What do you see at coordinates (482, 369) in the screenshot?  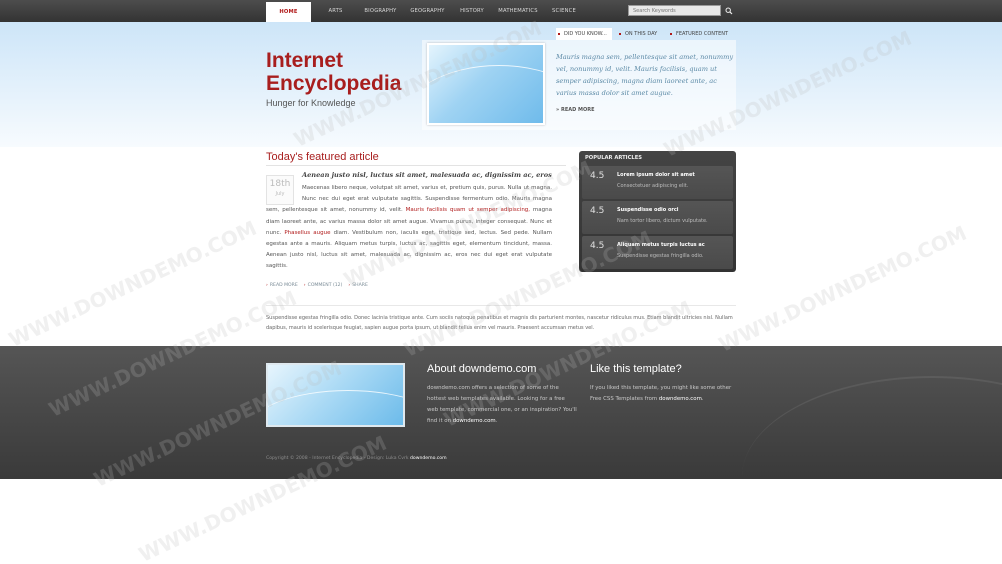 I see `about-heading: About downdemo.com` at bounding box center [482, 369].